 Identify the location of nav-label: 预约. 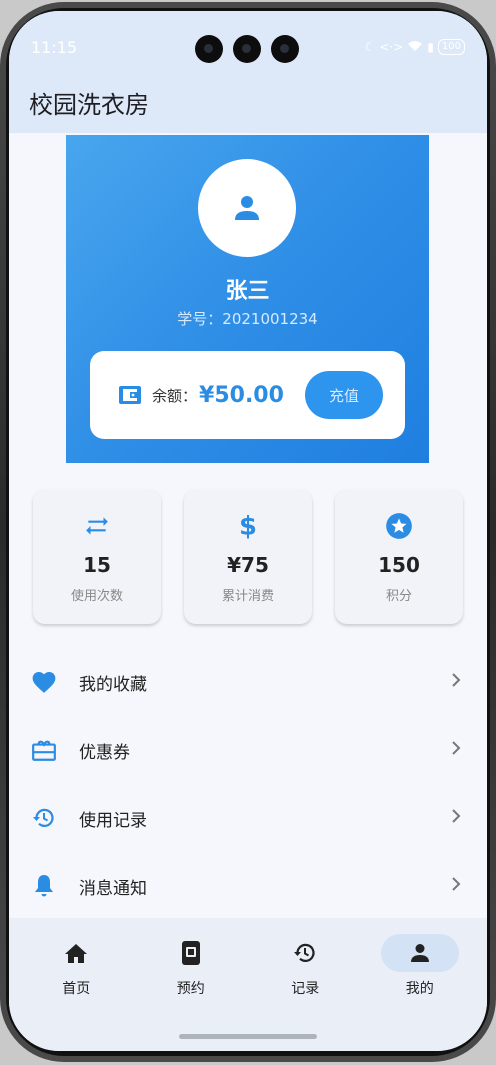
(190, 989).